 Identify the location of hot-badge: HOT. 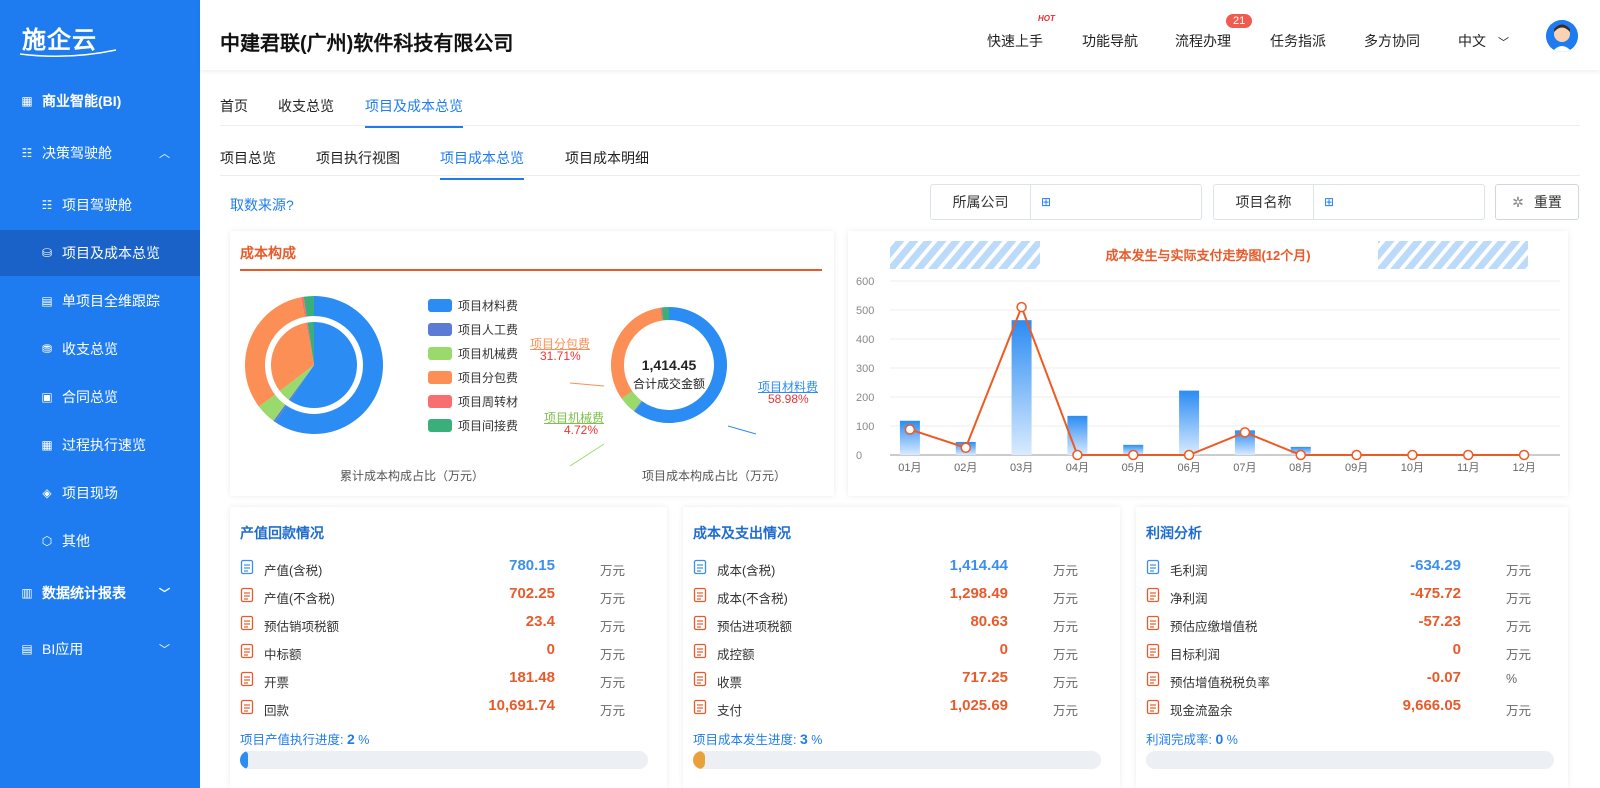
(1046, 18).